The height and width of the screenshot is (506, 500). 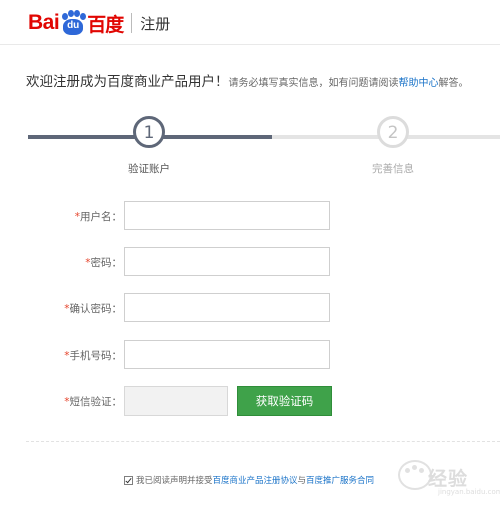 I want to click on username-input, so click(x=227, y=215).